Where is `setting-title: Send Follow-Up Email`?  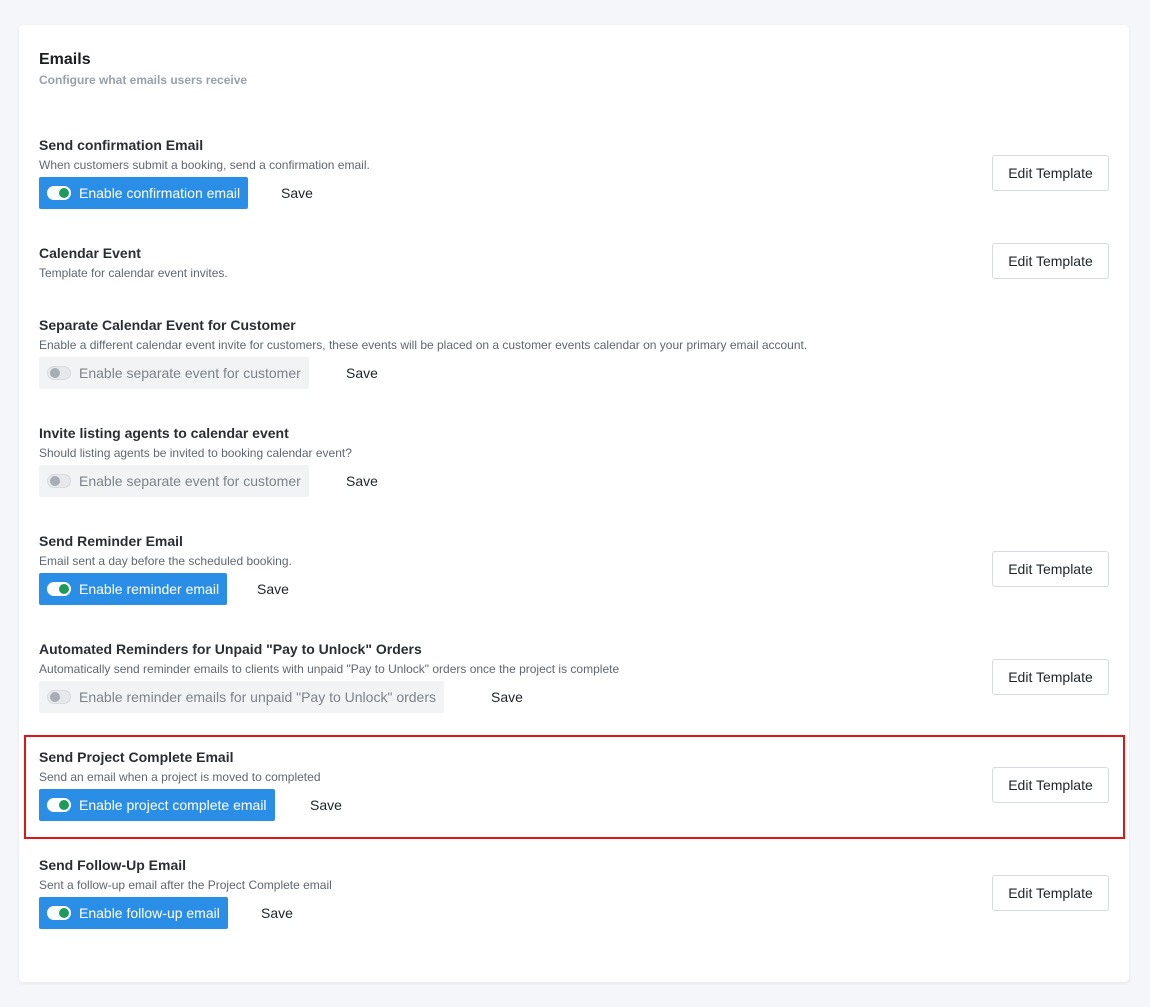 setting-title: Send Follow-Up Email is located at coordinates (113, 865).